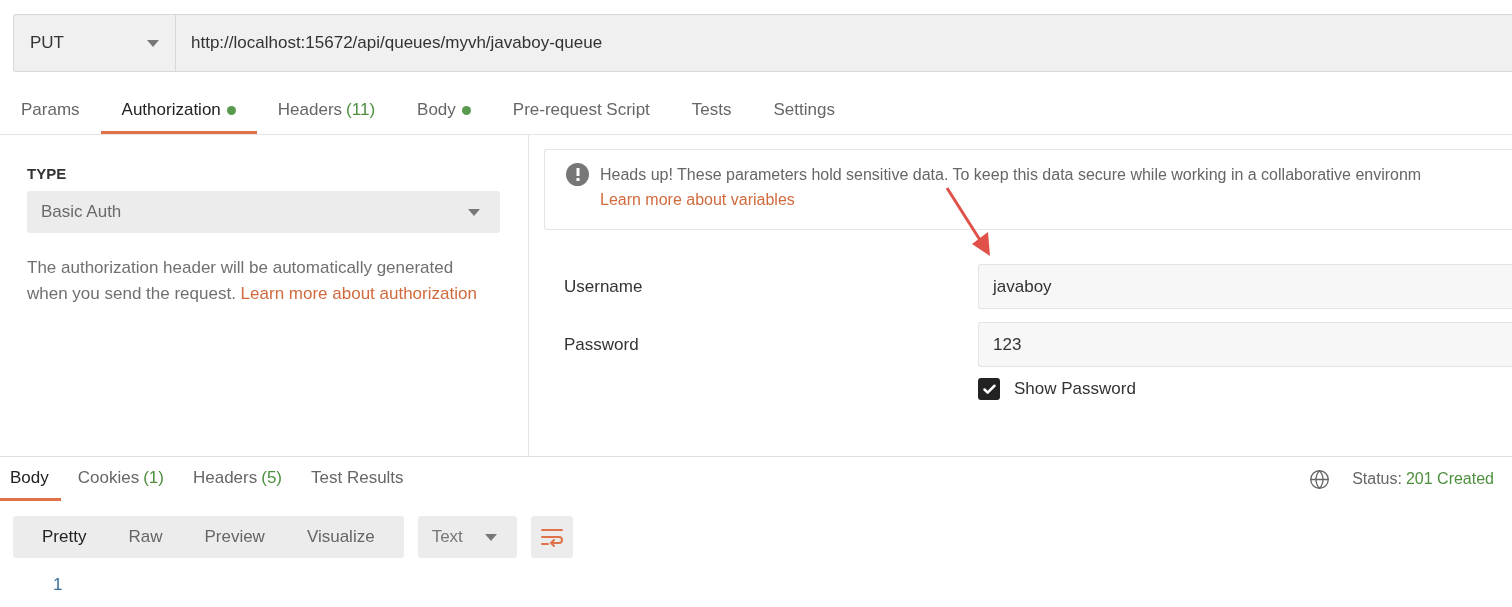 The width and height of the screenshot is (1512, 607). Describe the element at coordinates (50, 111) in the screenshot. I see `request-tab: Params` at that location.